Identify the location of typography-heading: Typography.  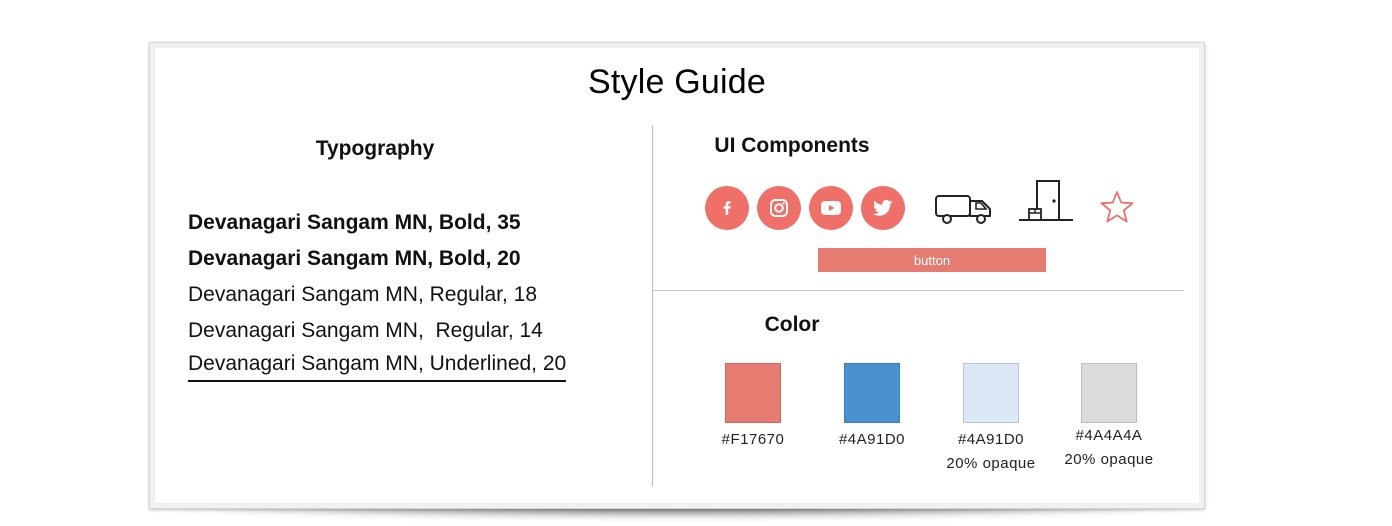
(375, 148).